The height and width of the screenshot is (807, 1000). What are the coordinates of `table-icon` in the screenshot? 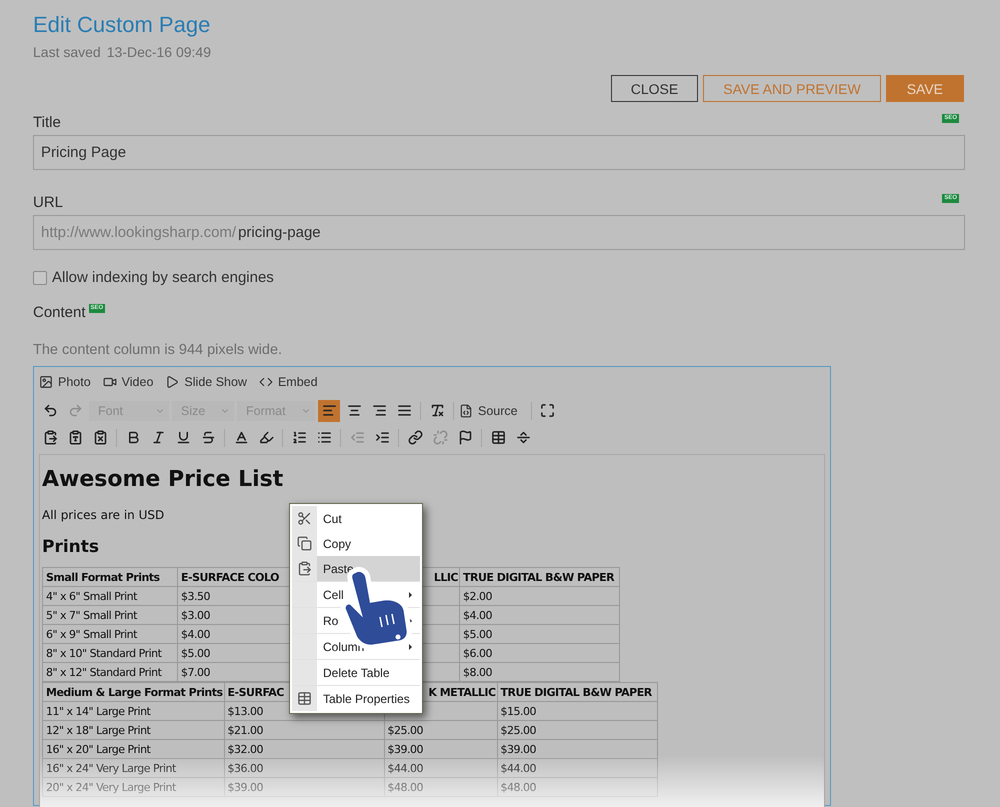 It's located at (304, 698).